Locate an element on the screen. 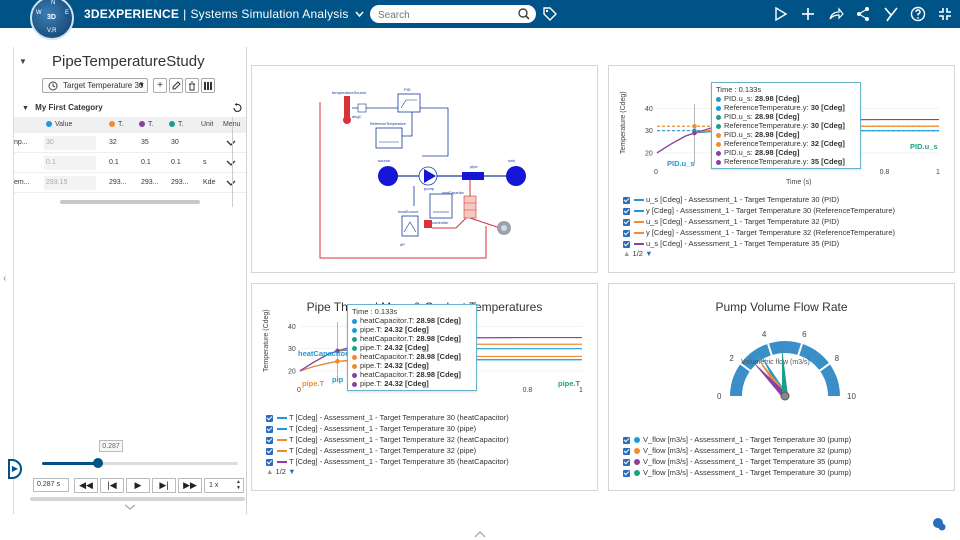  row-value-input: 0.1 is located at coordinates (70, 163).